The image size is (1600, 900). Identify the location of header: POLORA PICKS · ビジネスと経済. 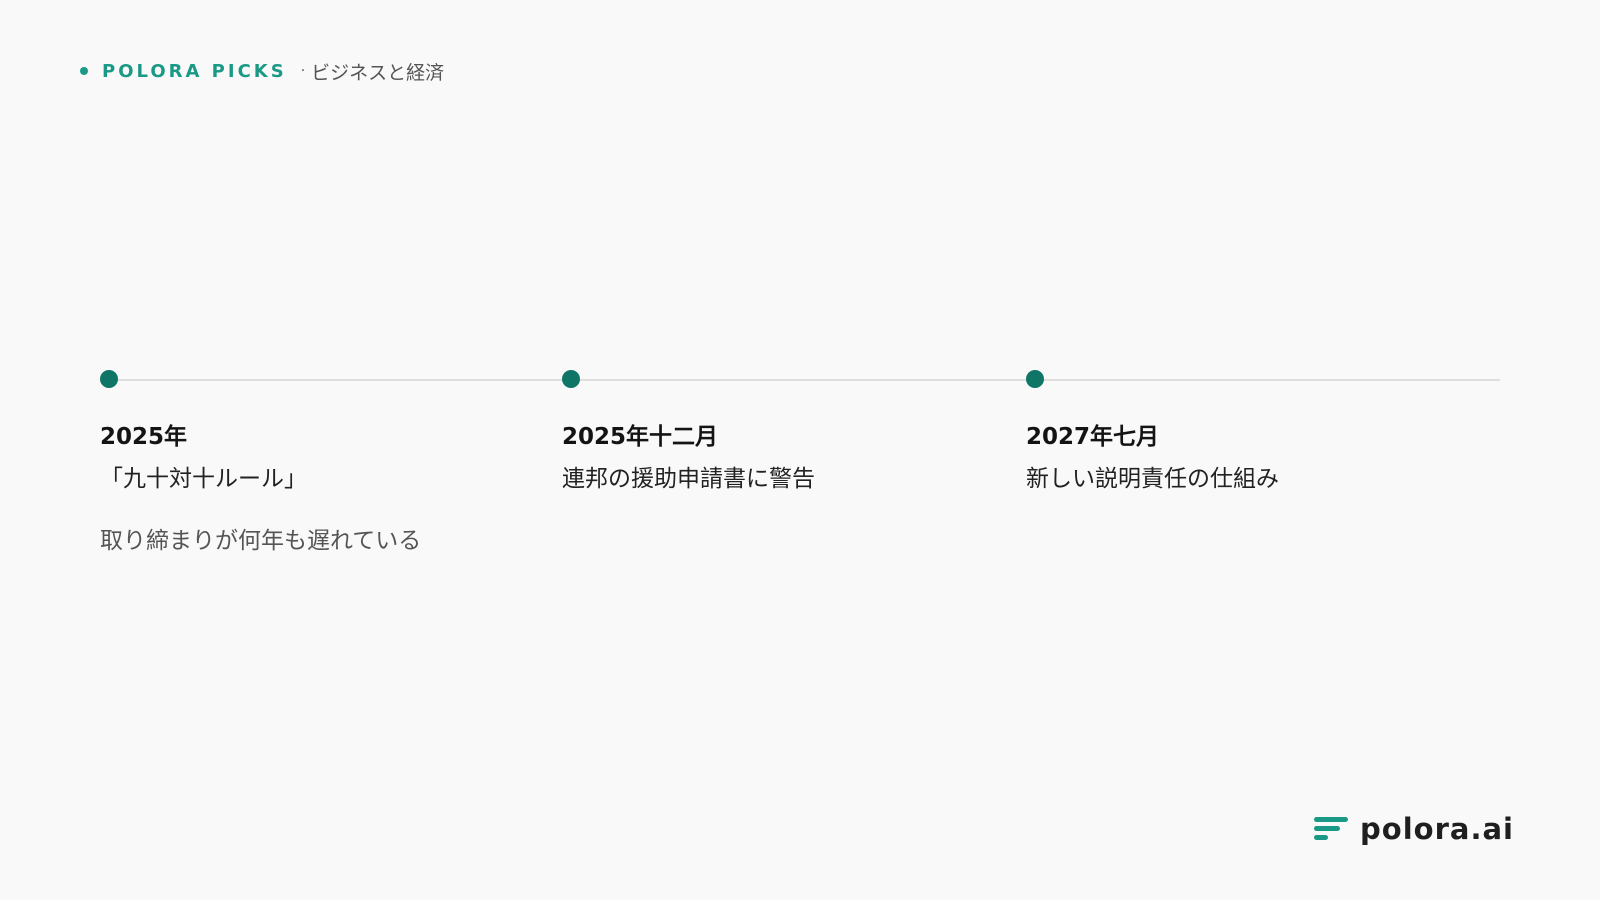
(262, 71).